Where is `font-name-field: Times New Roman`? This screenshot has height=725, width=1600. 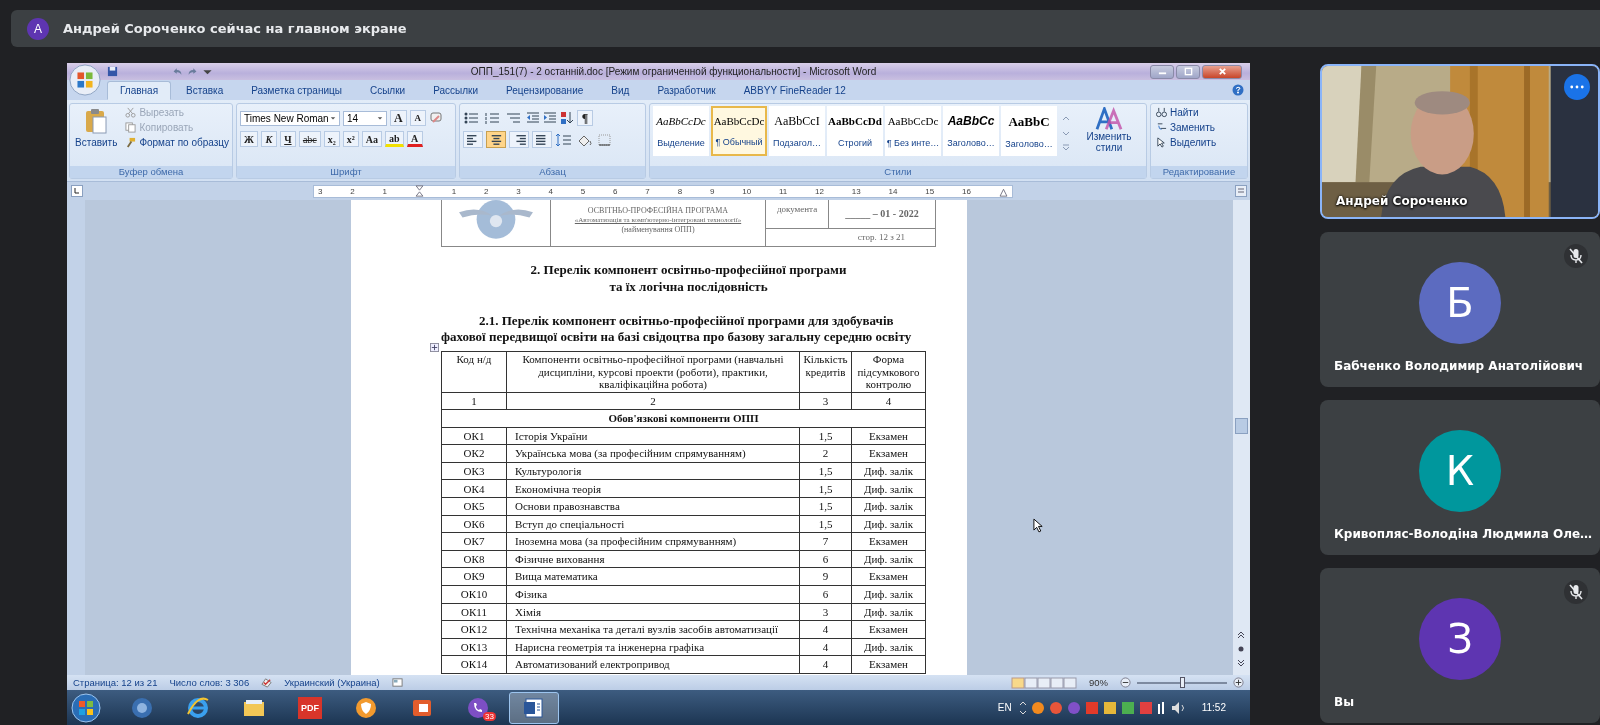
font-name-field: Times New Roman is located at coordinates (290, 118).